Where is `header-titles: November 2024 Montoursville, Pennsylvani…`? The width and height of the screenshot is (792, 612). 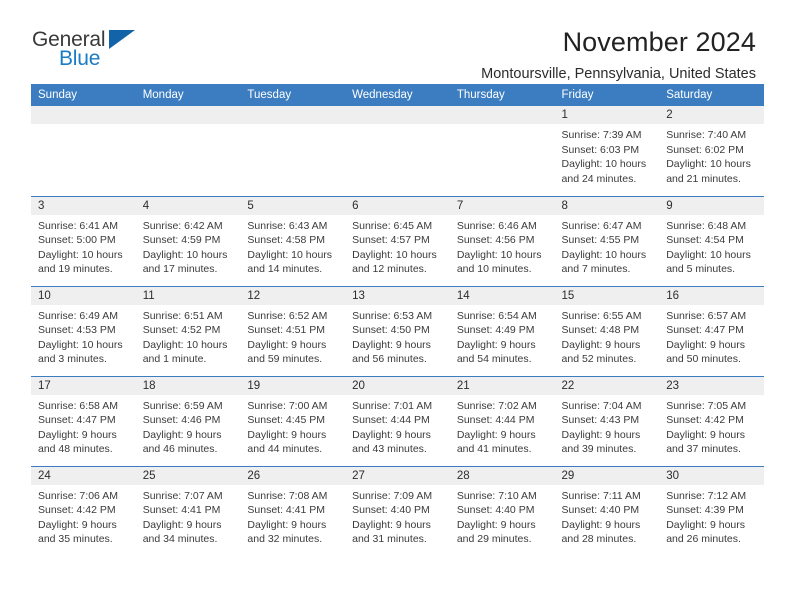 header-titles: November 2024 Montoursville, Pennsylvani… is located at coordinates (453, 55).